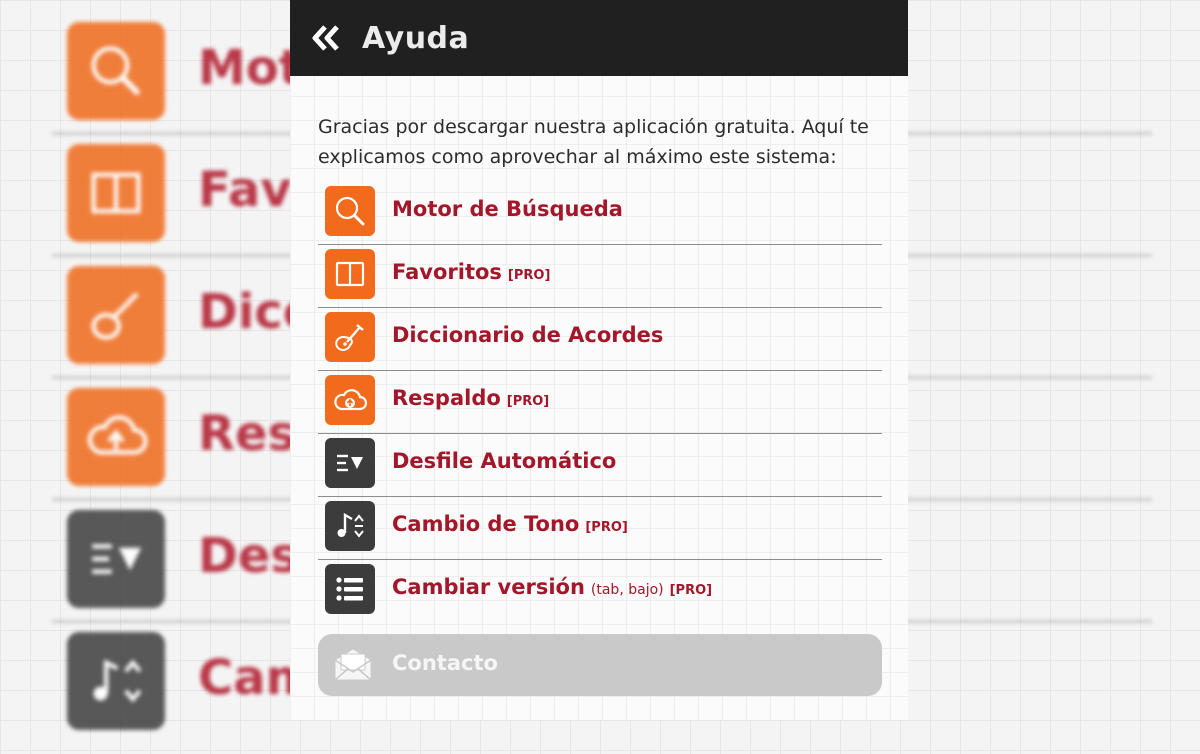 The height and width of the screenshot is (754, 1200). What do you see at coordinates (350, 589) in the screenshot?
I see `list-icon` at bounding box center [350, 589].